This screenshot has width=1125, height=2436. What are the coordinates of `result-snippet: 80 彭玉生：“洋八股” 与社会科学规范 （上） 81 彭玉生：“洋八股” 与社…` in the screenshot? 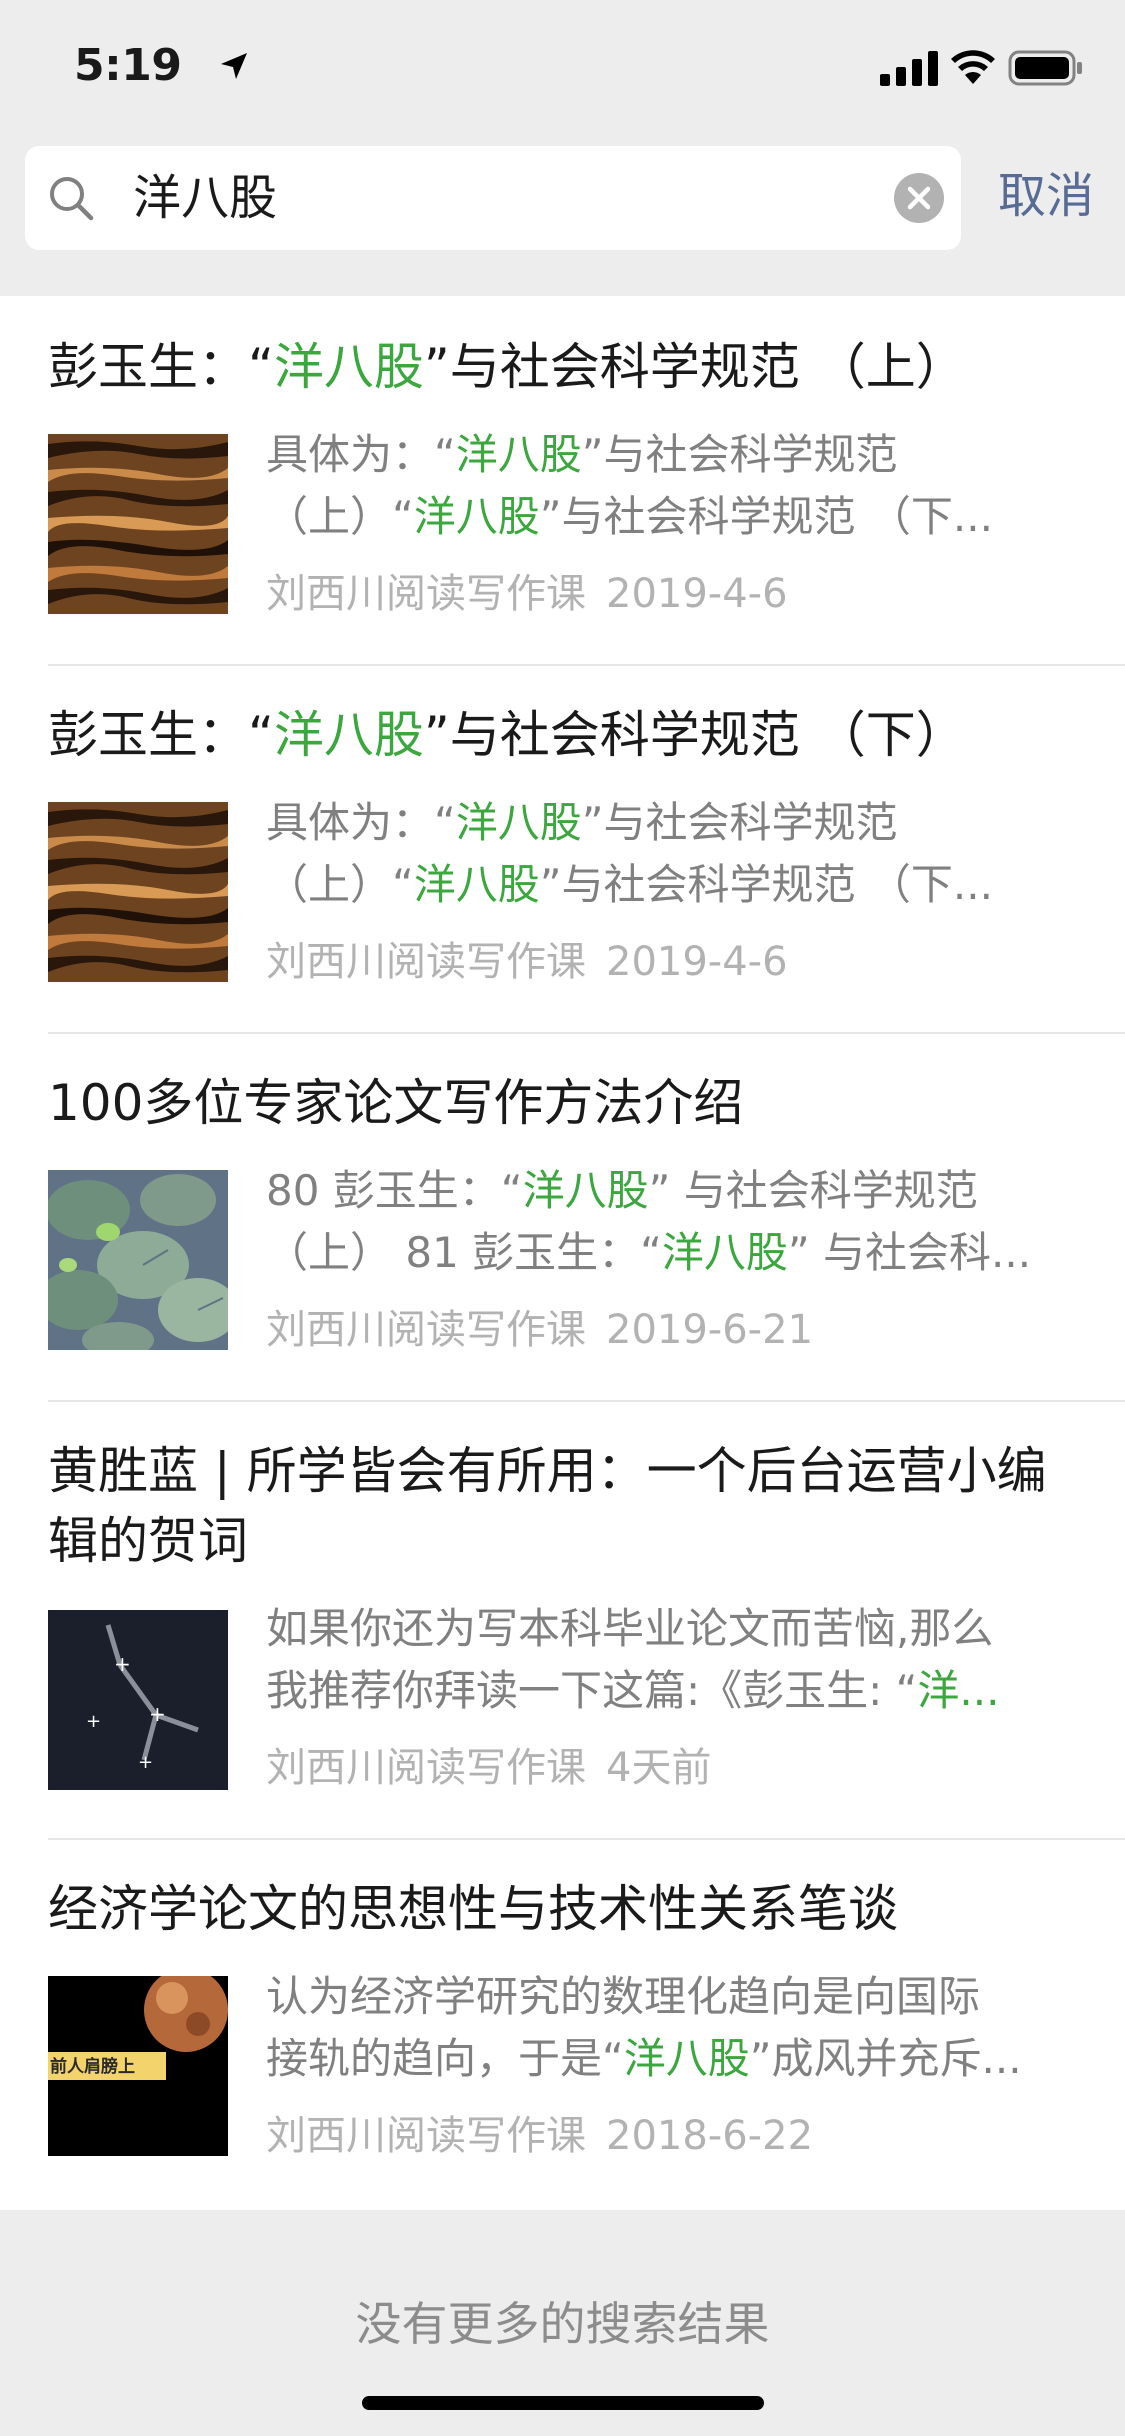 It's located at (649, 1221).